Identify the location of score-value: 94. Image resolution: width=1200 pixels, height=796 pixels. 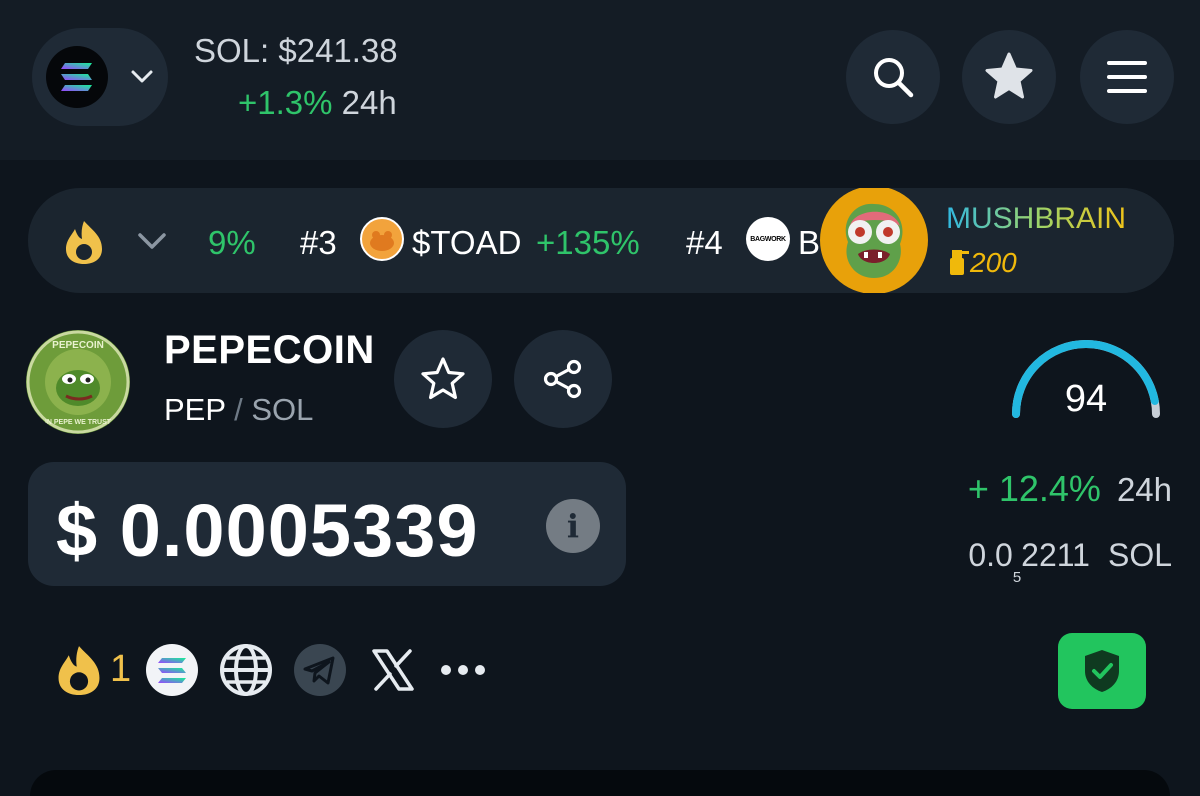
(1086, 399).